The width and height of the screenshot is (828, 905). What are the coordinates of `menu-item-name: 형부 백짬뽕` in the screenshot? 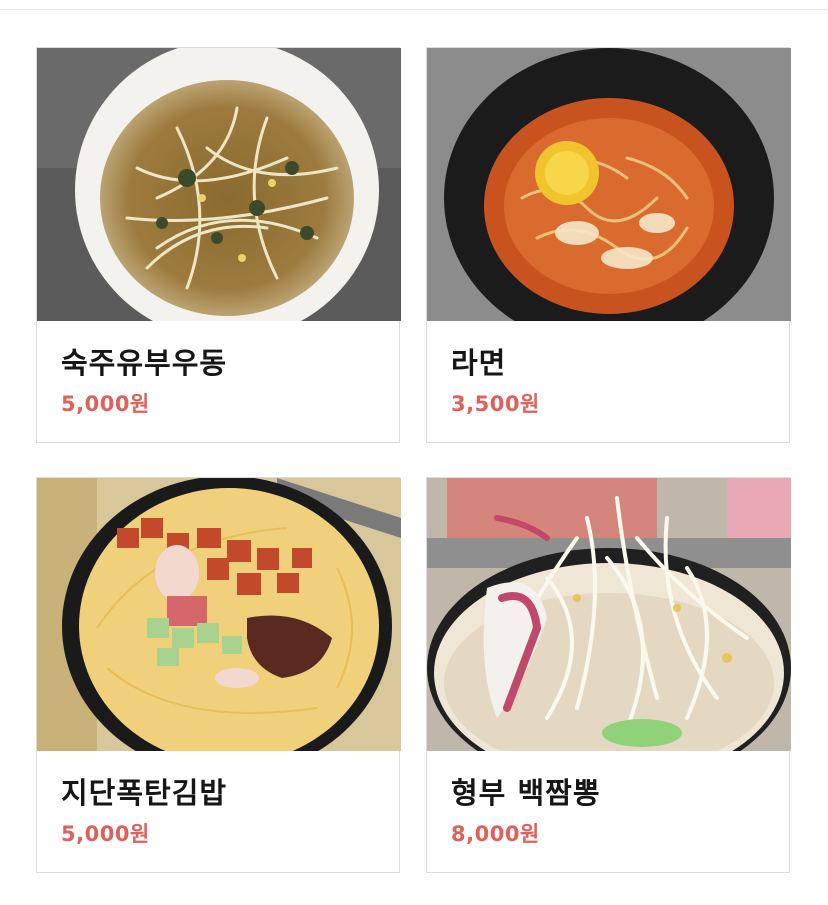 It's located at (526, 793).